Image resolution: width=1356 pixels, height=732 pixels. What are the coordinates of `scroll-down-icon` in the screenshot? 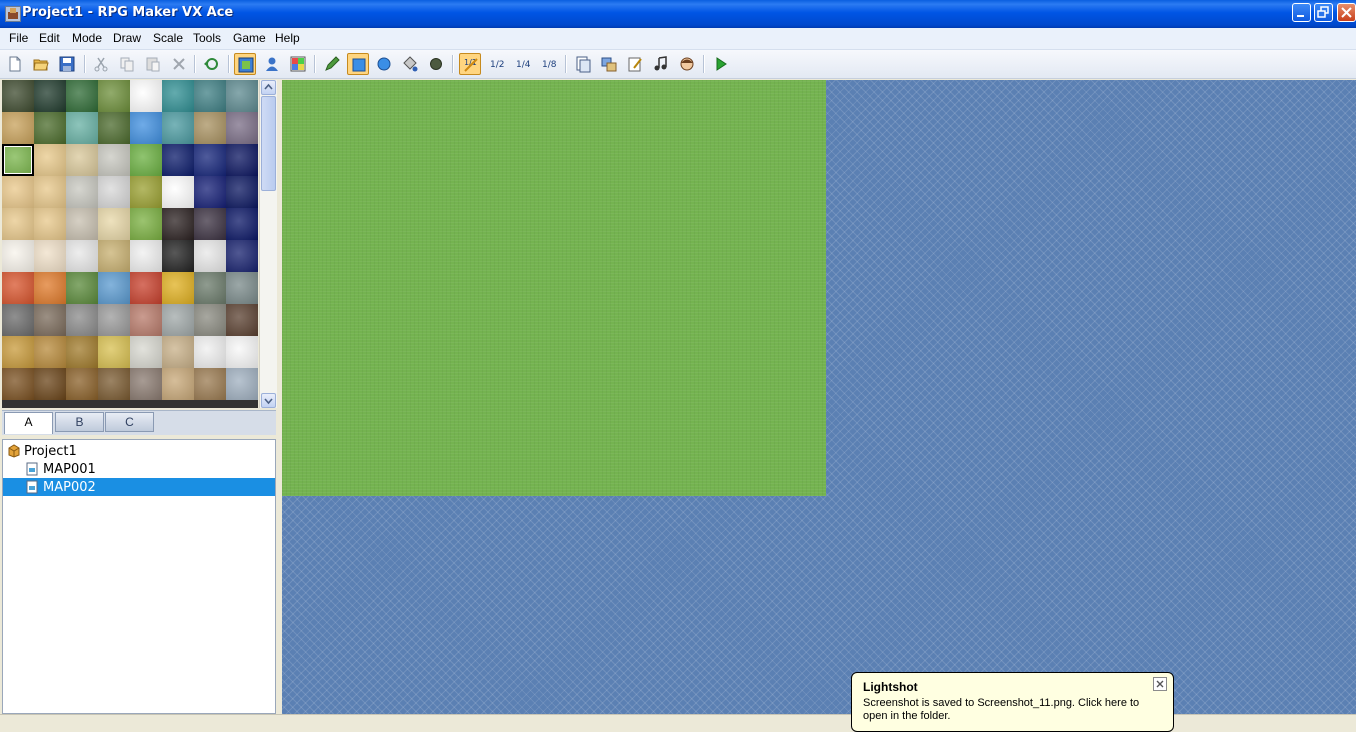 It's located at (268, 400).